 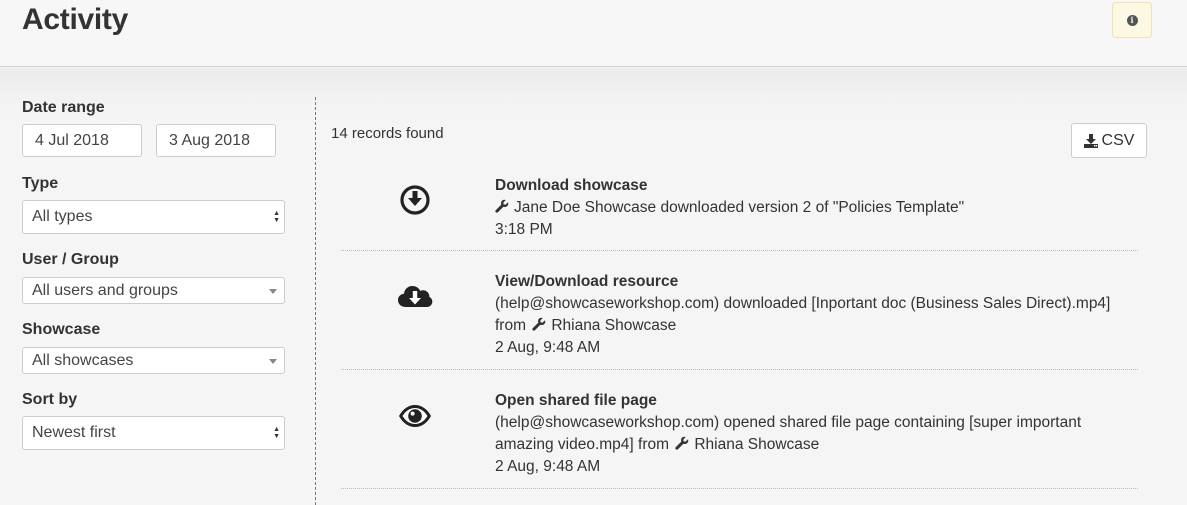 I want to click on sidebar-divider, so click(x=315, y=301).